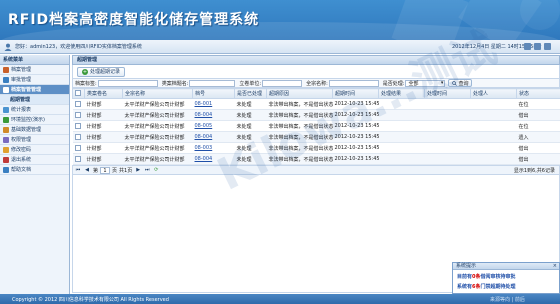  I want to click on sidebar-item-0: 档案管理, so click(34, 70).